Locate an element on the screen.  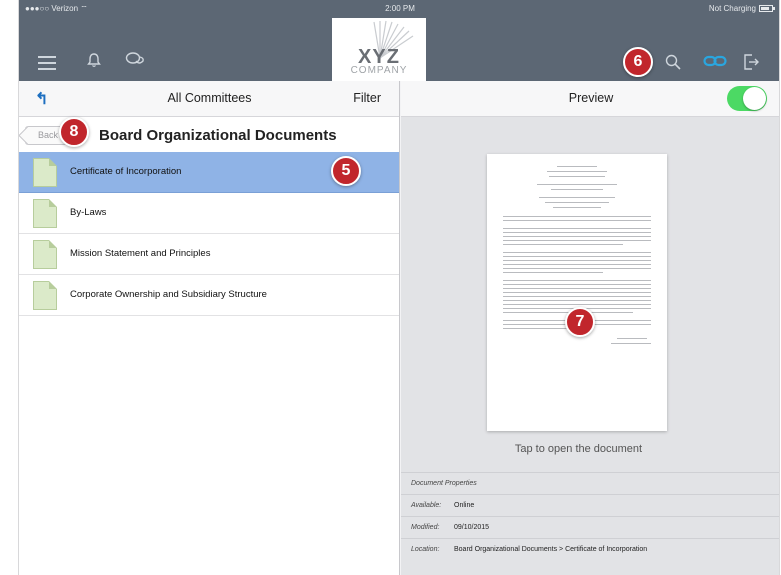
properties-heading: Document Properties is located at coordinates (444, 483).